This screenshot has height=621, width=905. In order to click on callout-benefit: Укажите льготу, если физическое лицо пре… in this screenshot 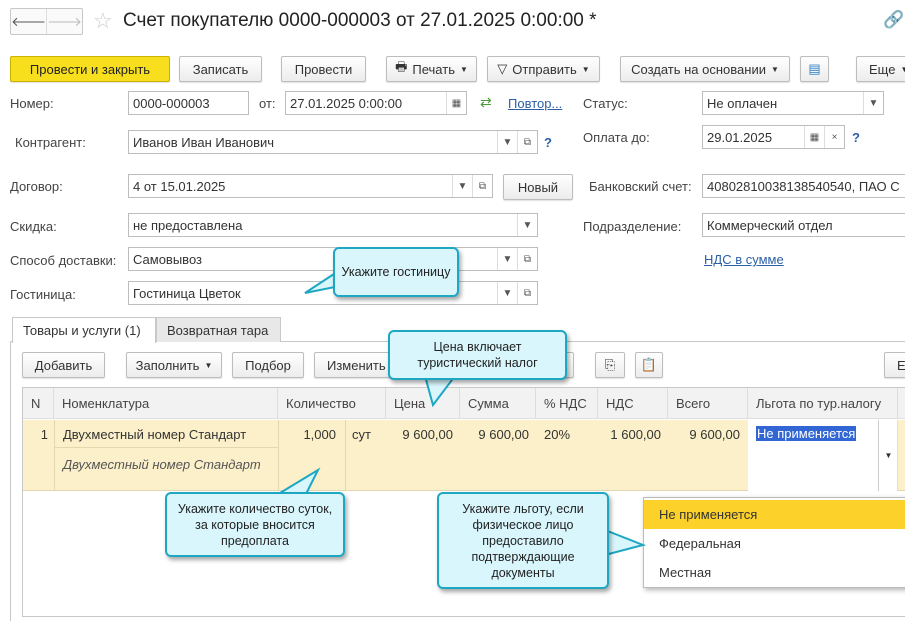, I will do `click(523, 540)`.